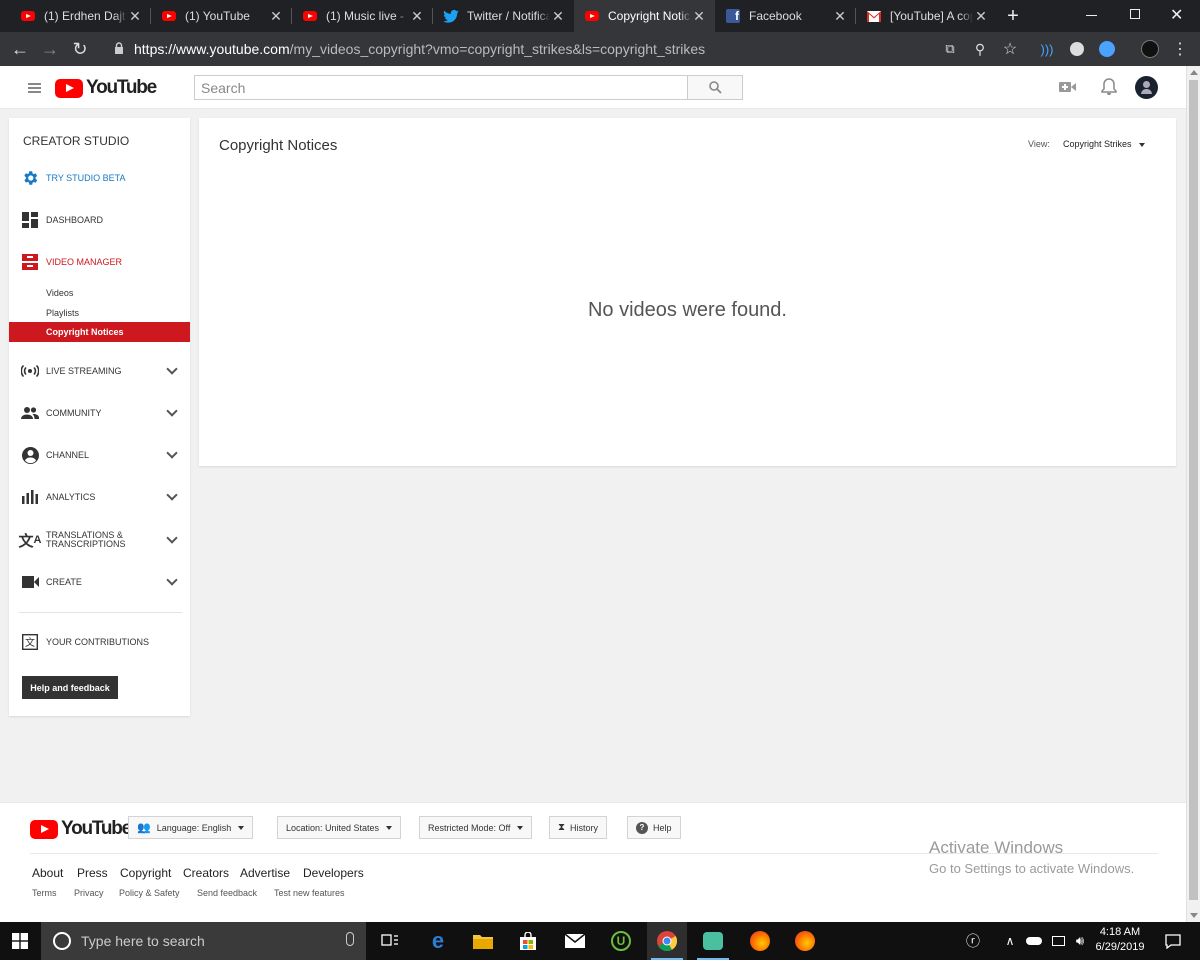 The image size is (1200, 960). I want to click on action-center-icon, so click(1173, 941).